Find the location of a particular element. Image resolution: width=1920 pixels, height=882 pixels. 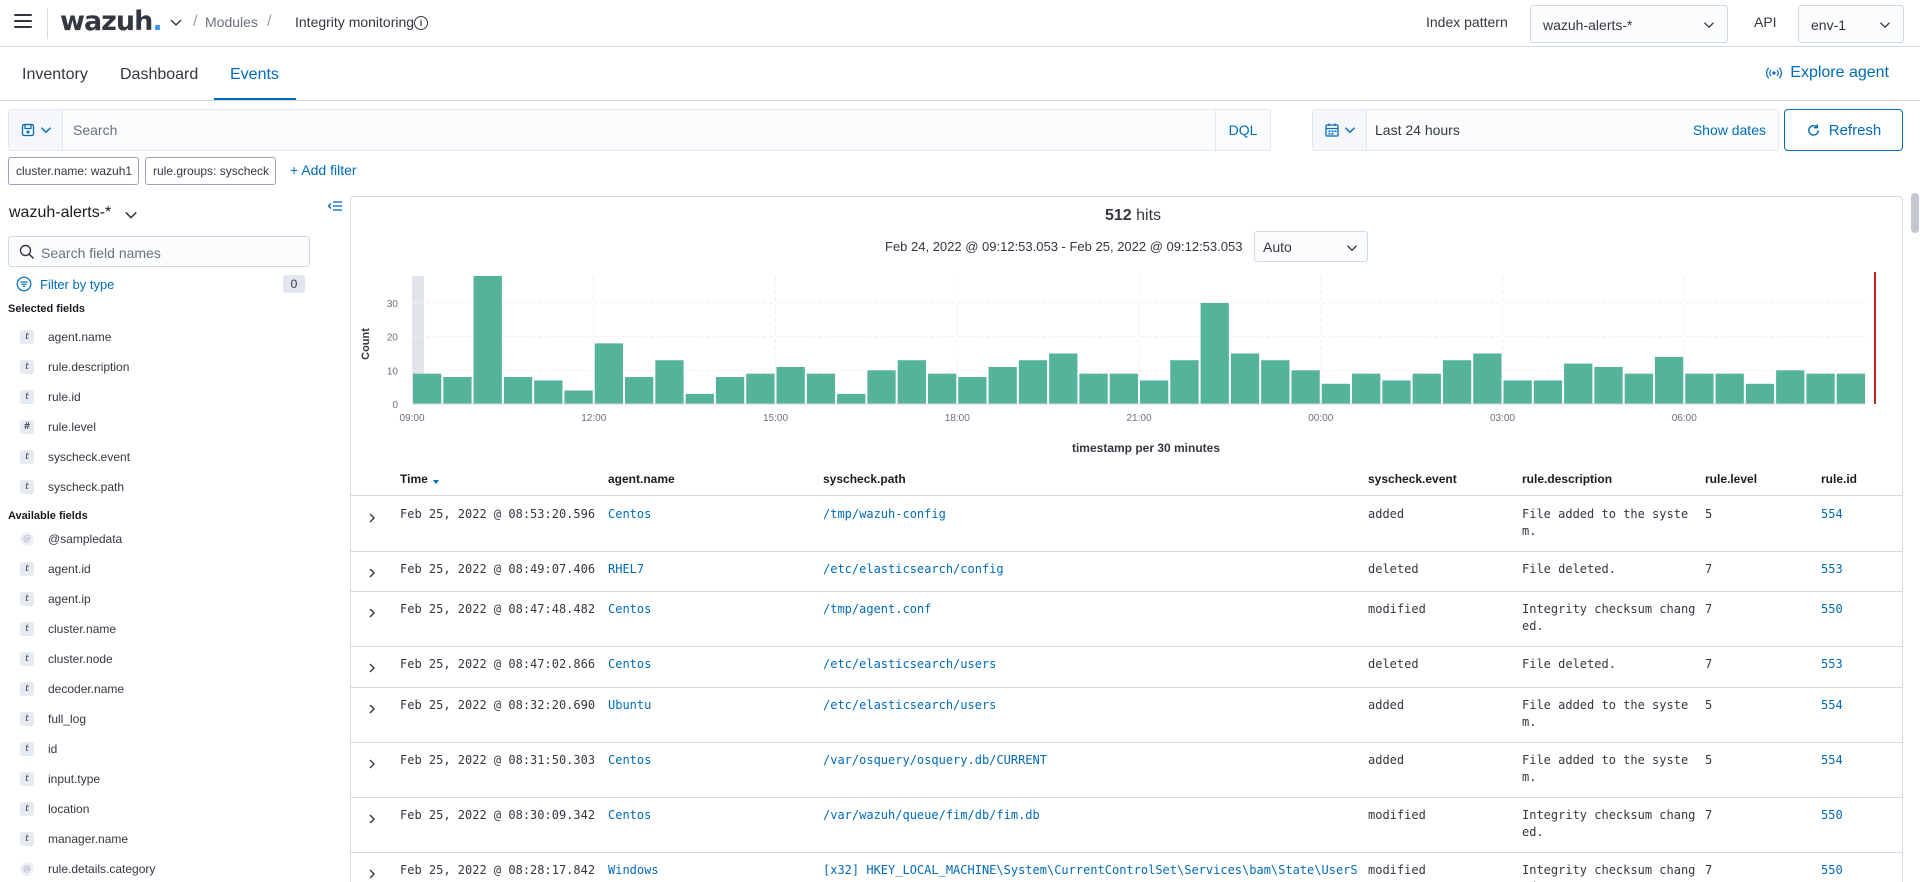

agent-name-link: RHEL7 is located at coordinates (626, 569).